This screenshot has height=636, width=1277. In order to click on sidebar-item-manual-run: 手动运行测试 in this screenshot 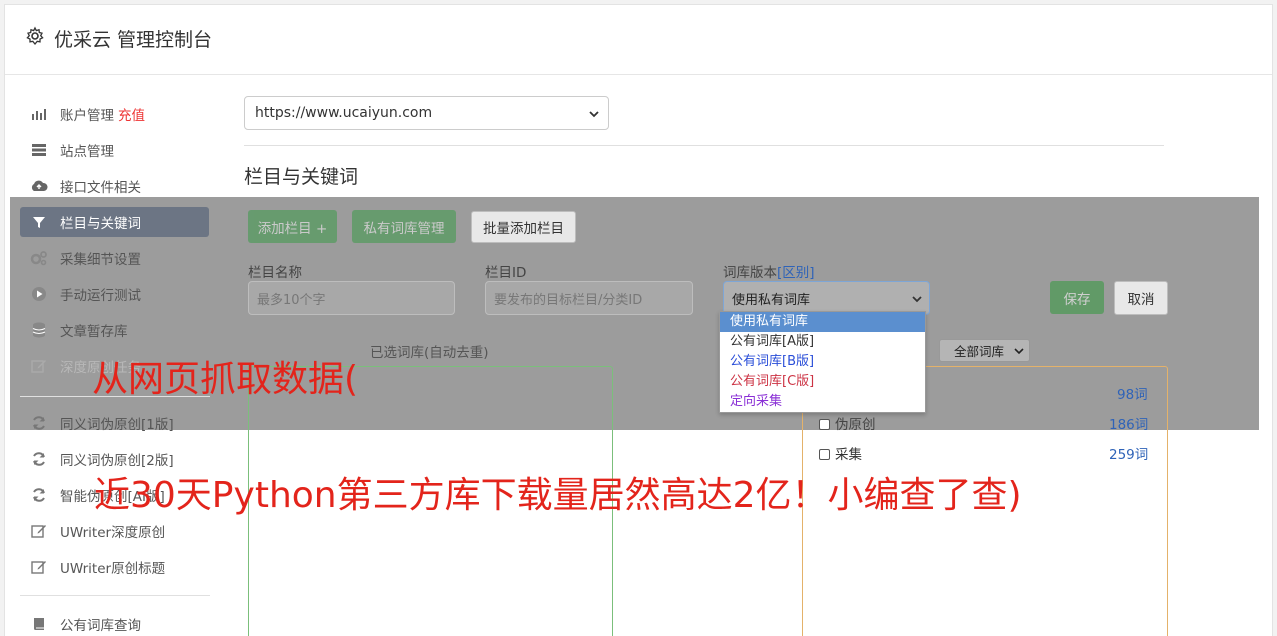, I will do `click(114, 294)`.